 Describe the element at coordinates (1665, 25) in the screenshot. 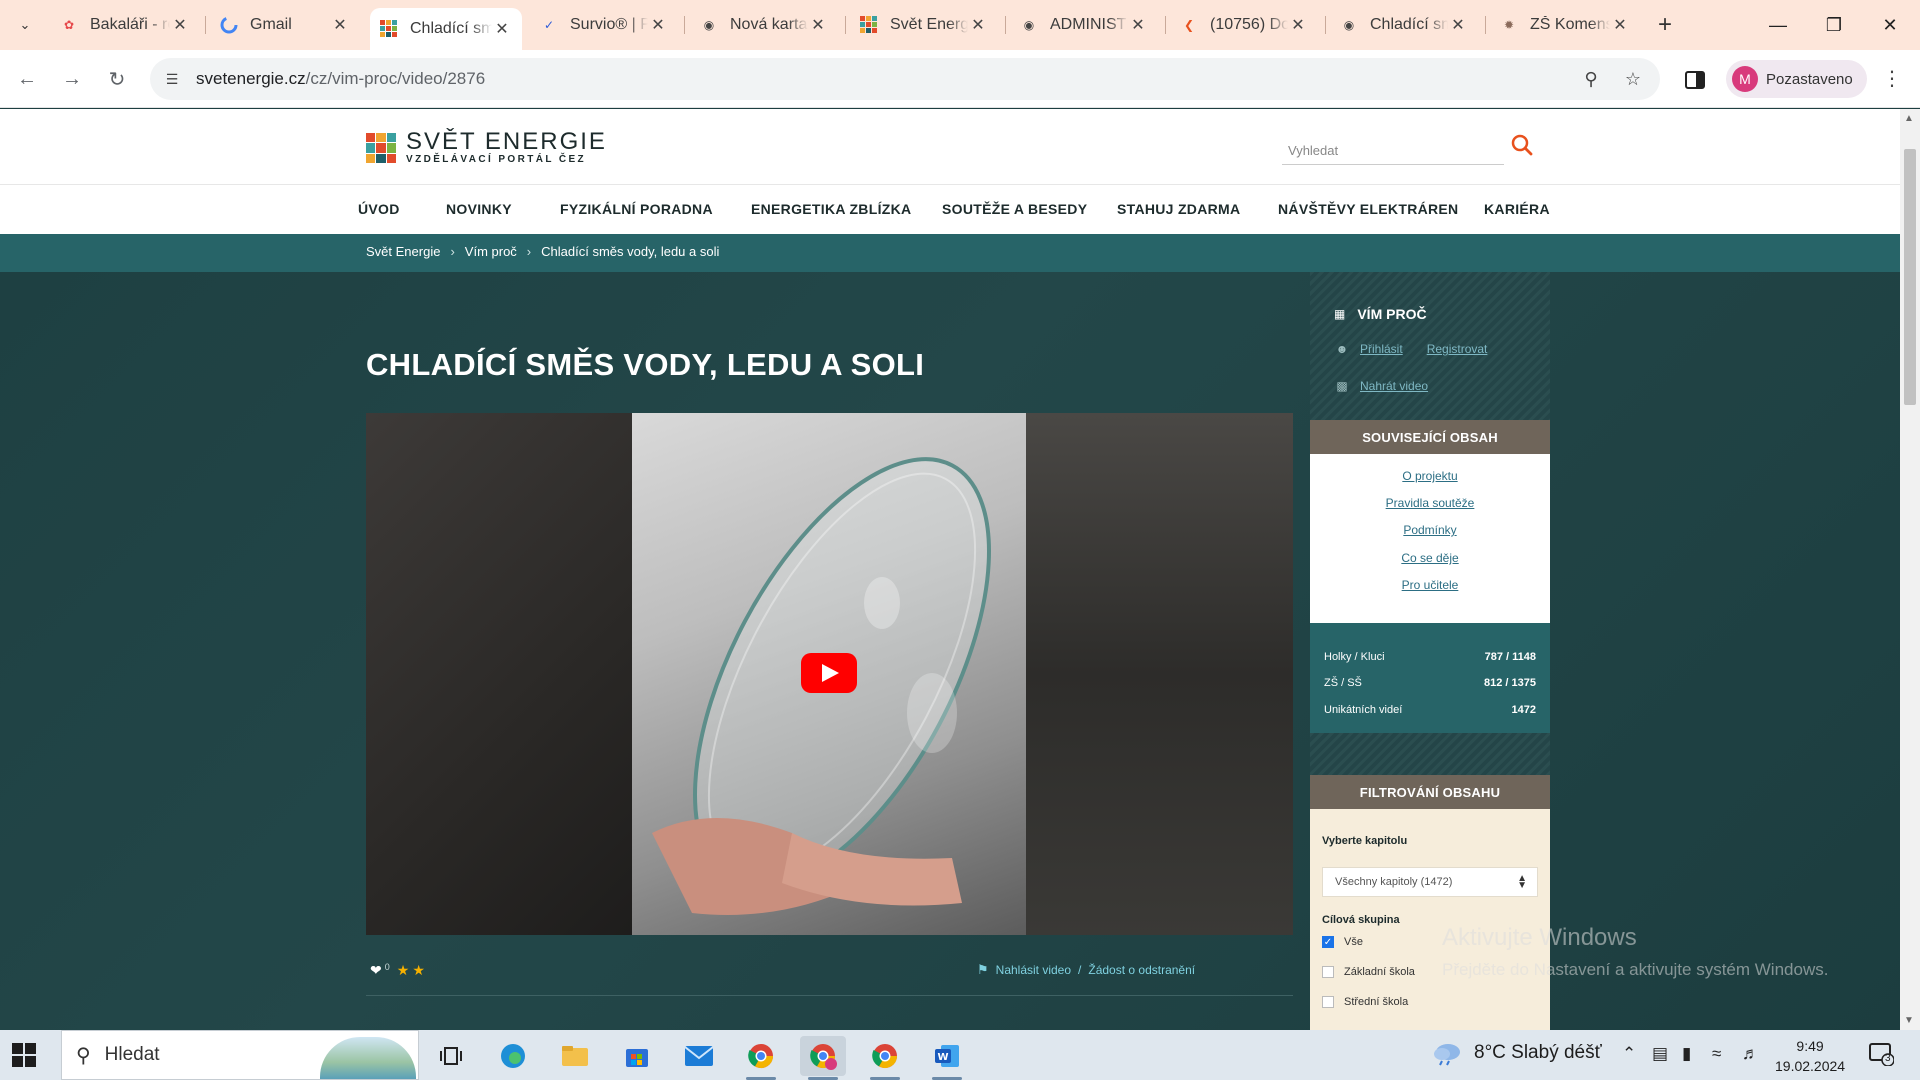

I see `new-tab-button: +` at that location.